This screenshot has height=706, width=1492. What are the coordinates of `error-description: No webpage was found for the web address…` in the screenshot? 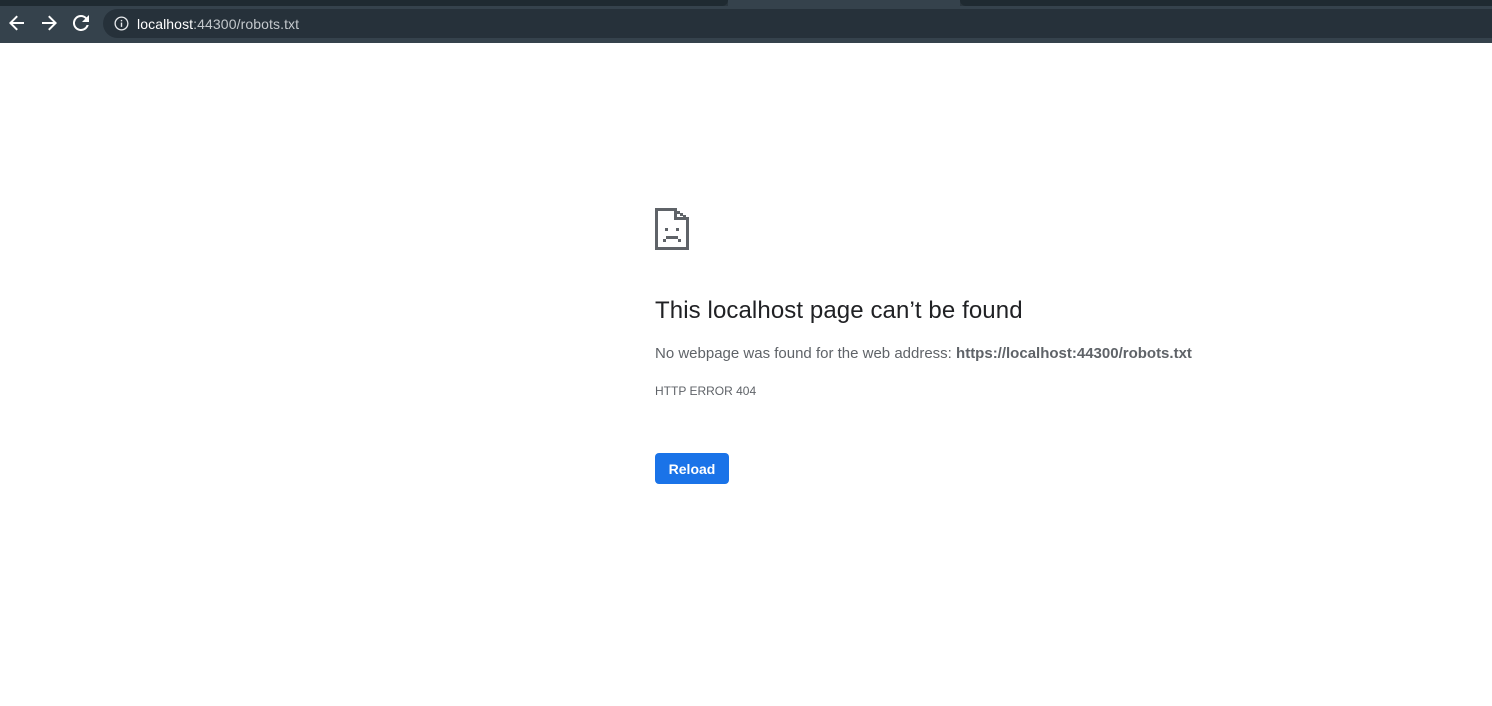 It's located at (923, 353).